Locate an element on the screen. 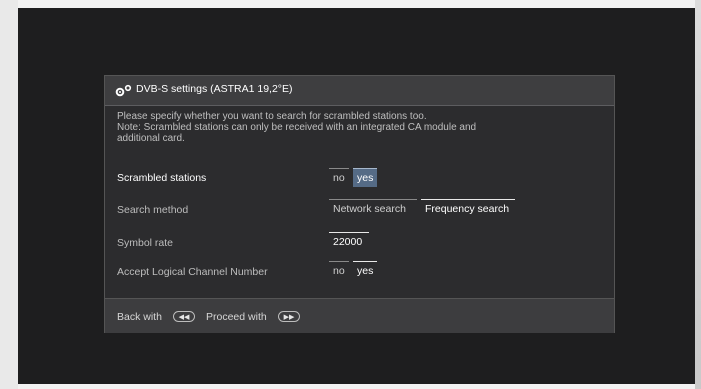 The height and width of the screenshot is (389, 701). symbol-rate-label: Symbol rate is located at coordinates (145, 243).